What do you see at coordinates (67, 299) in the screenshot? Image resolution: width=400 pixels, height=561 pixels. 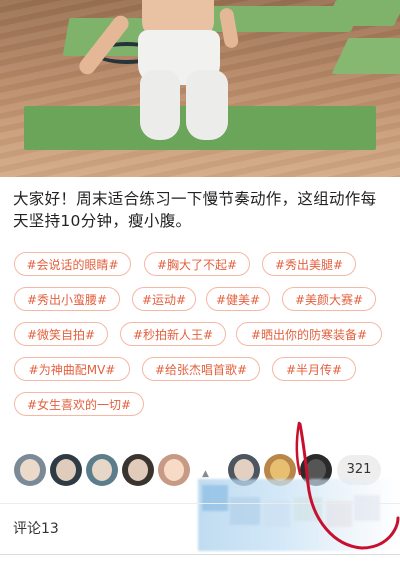 I see `topic-tag: #秀出小蛮腰#` at bounding box center [67, 299].